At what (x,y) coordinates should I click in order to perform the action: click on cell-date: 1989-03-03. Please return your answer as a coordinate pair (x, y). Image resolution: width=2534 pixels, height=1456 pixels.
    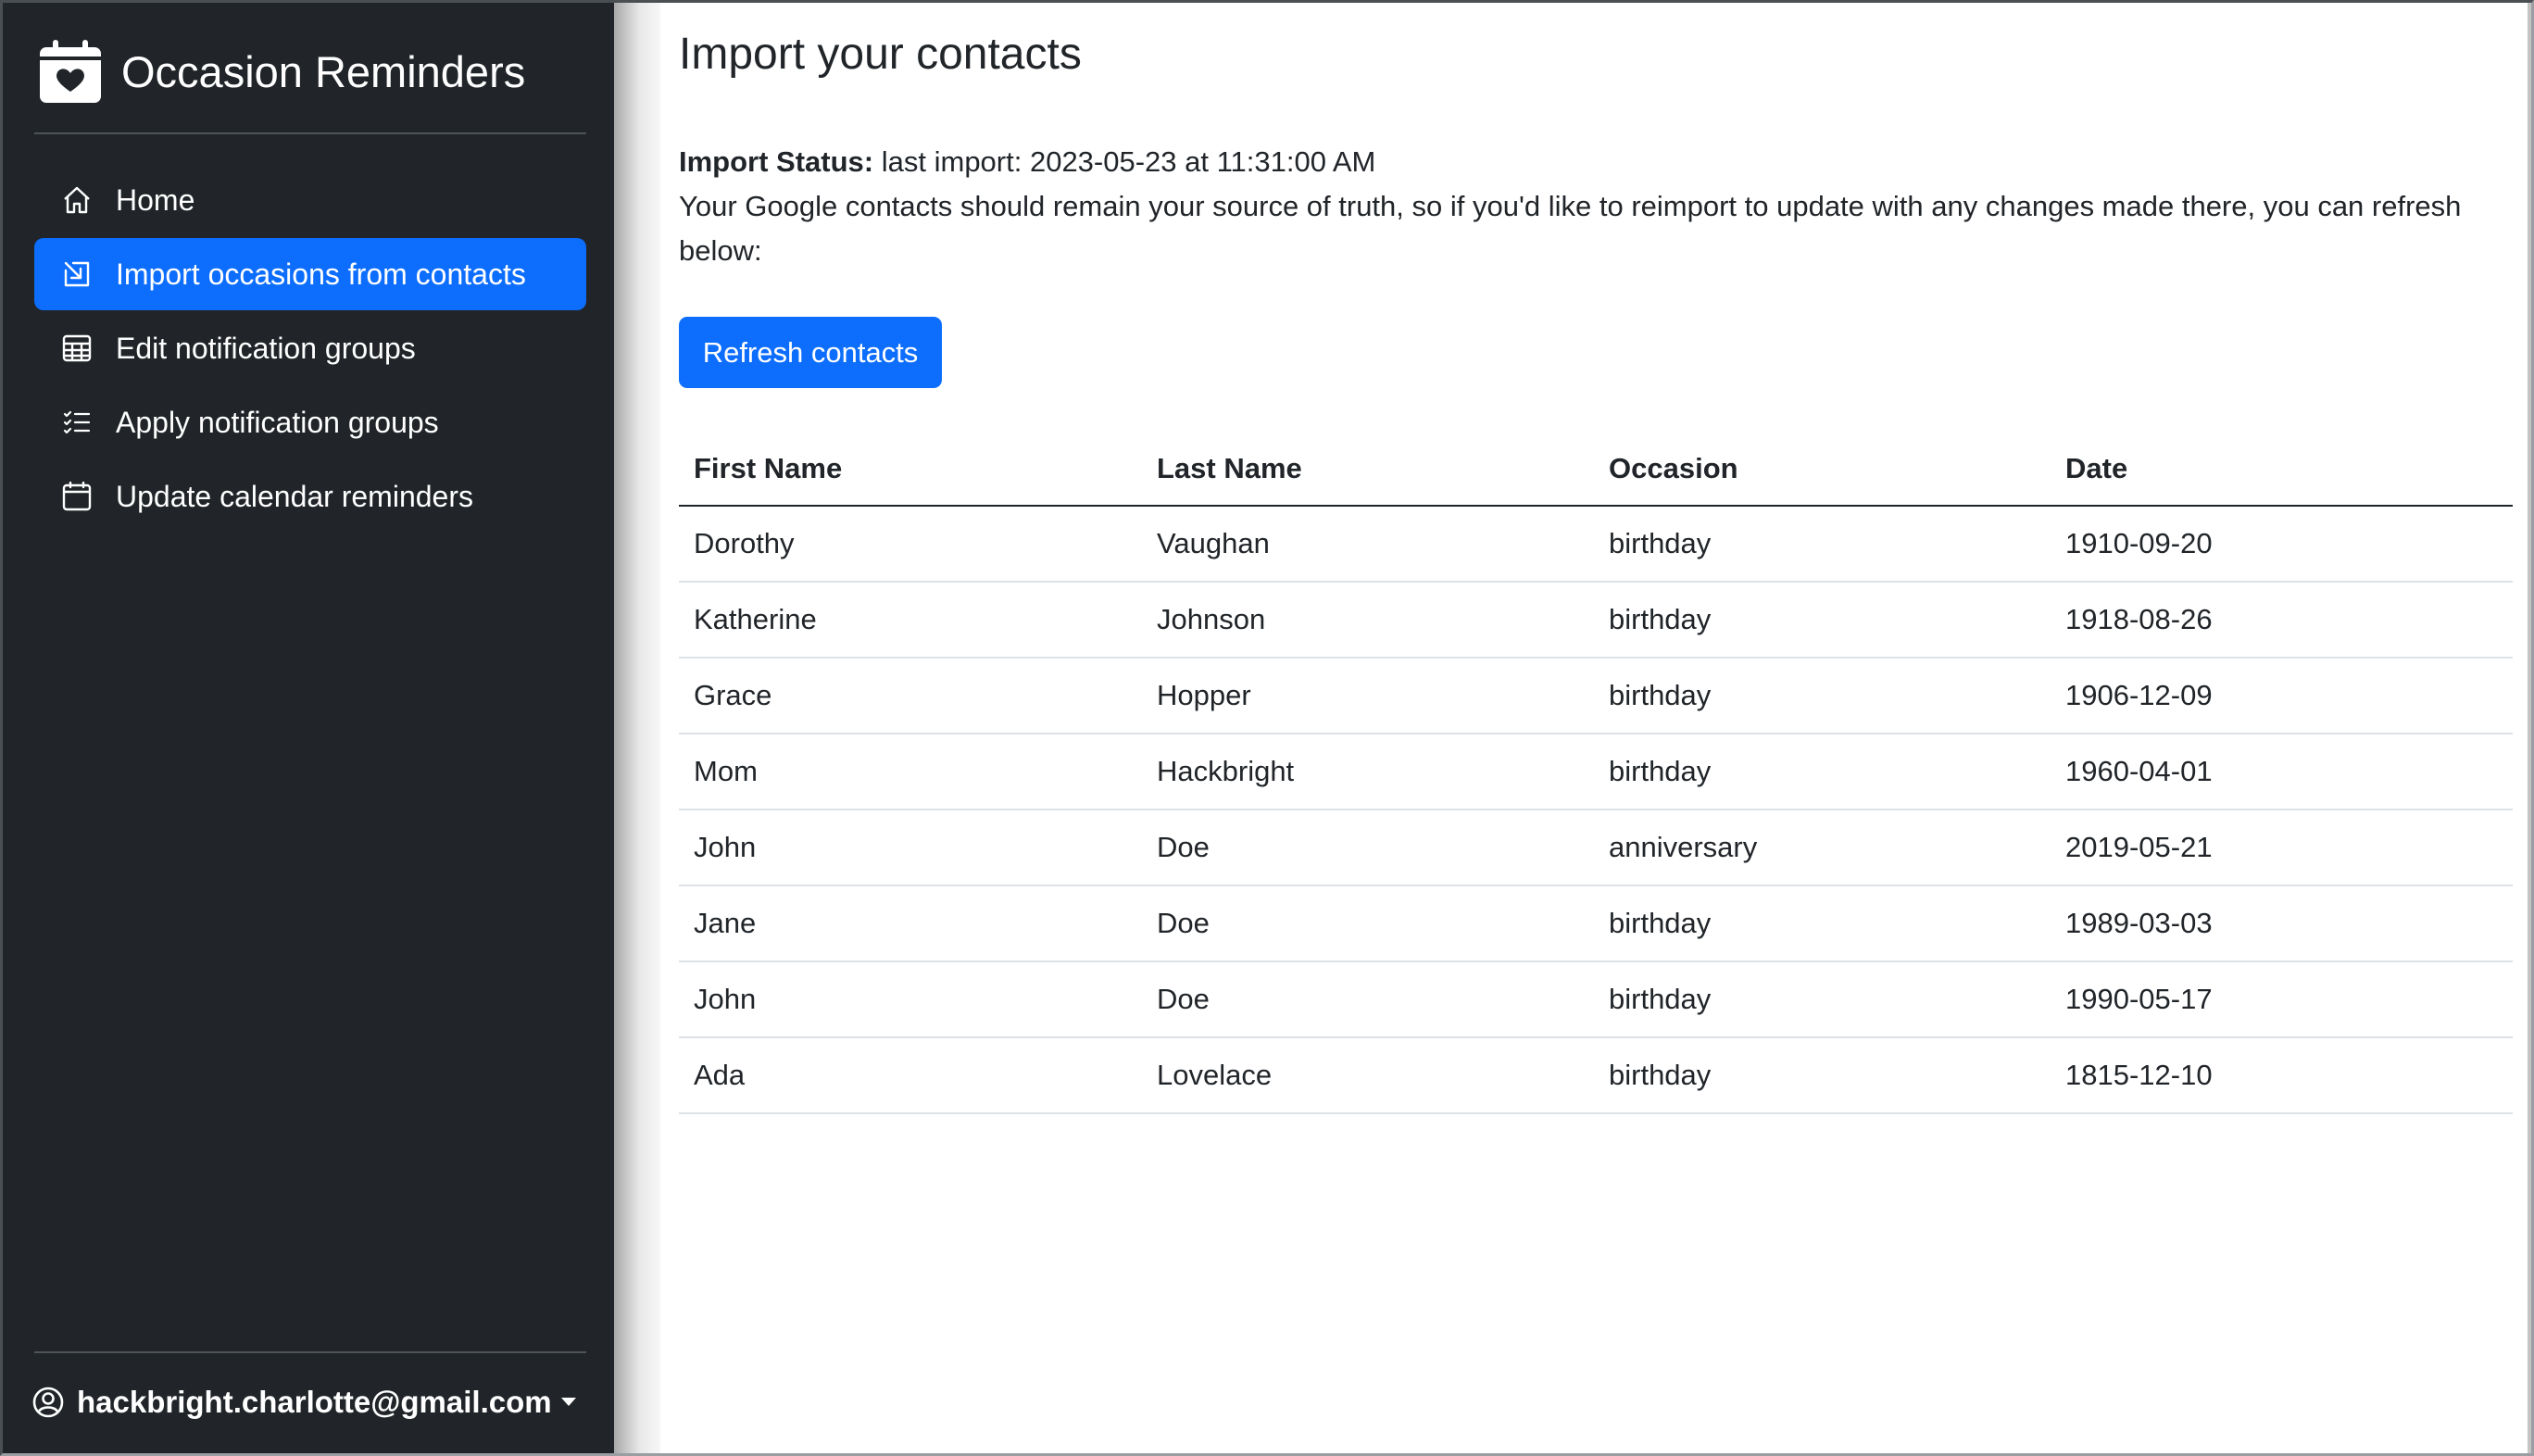
    Looking at the image, I should click on (2282, 923).